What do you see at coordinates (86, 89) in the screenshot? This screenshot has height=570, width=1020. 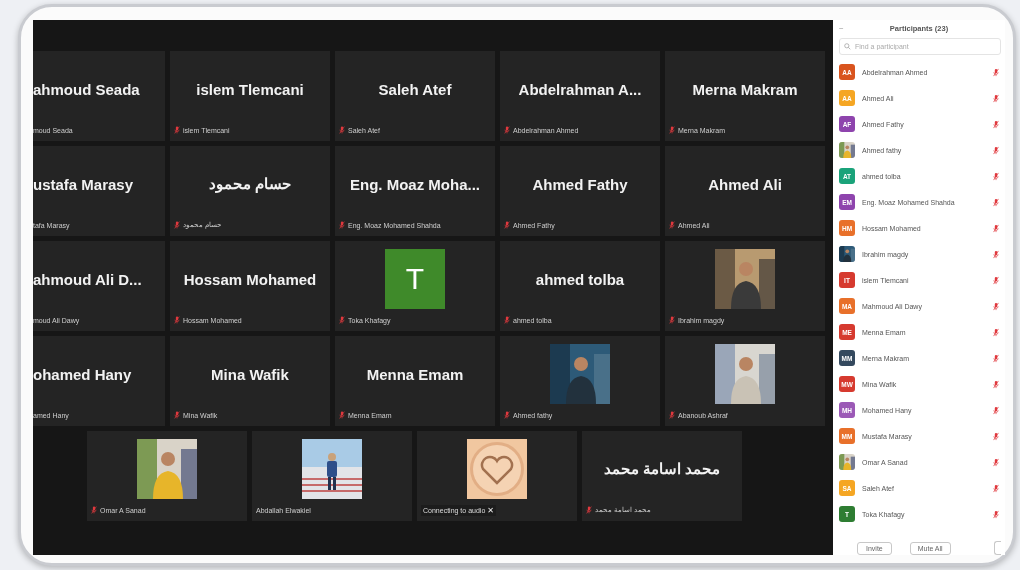 I see `participant-name: ahmoud Seada` at bounding box center [86, 89].